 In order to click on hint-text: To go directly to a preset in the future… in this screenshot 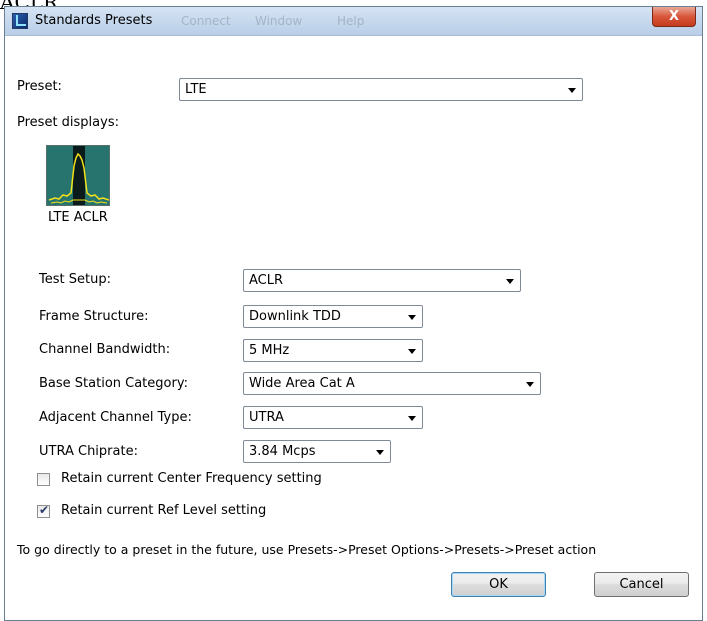, I will do `click(307, 549)`.